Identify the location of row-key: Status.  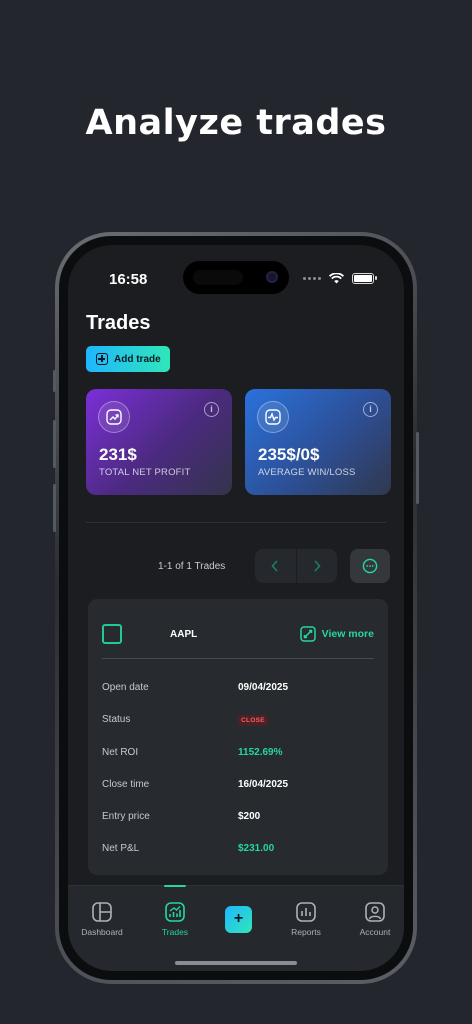
(116, 719).